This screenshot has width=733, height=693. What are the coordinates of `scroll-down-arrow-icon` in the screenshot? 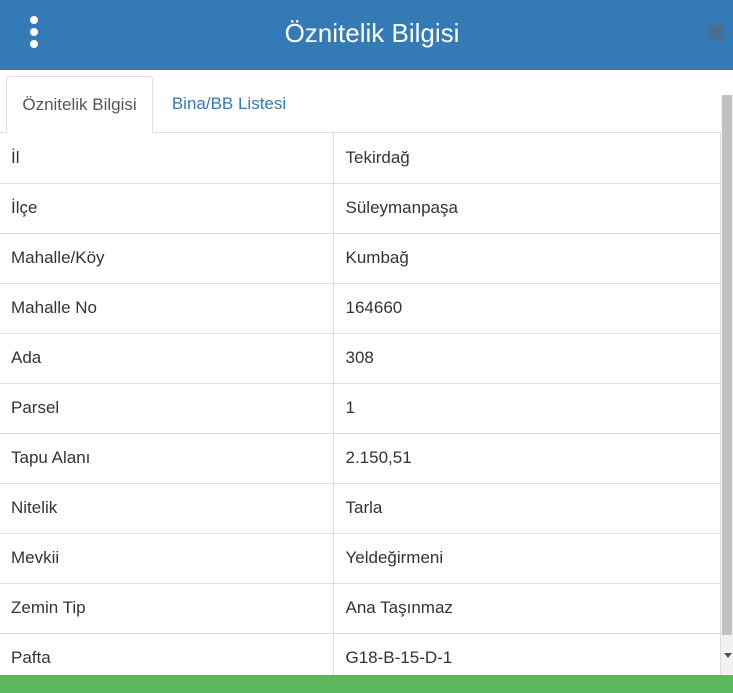 It's located at (728, 655).